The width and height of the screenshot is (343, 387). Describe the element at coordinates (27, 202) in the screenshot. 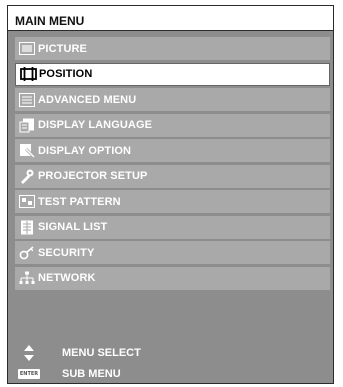

I see `test-pattern-icon` at that location.